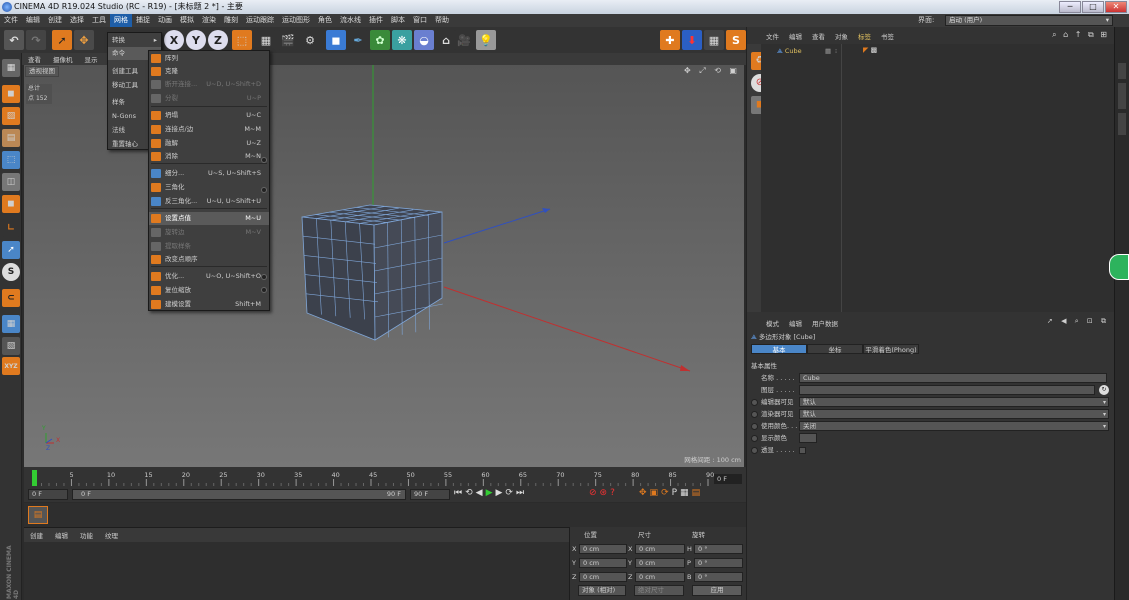 The image size is (1129, 600). Describe the element at coordinates (209, 58) in the screenshot. I see `command-item-0: 阵列` at that location.